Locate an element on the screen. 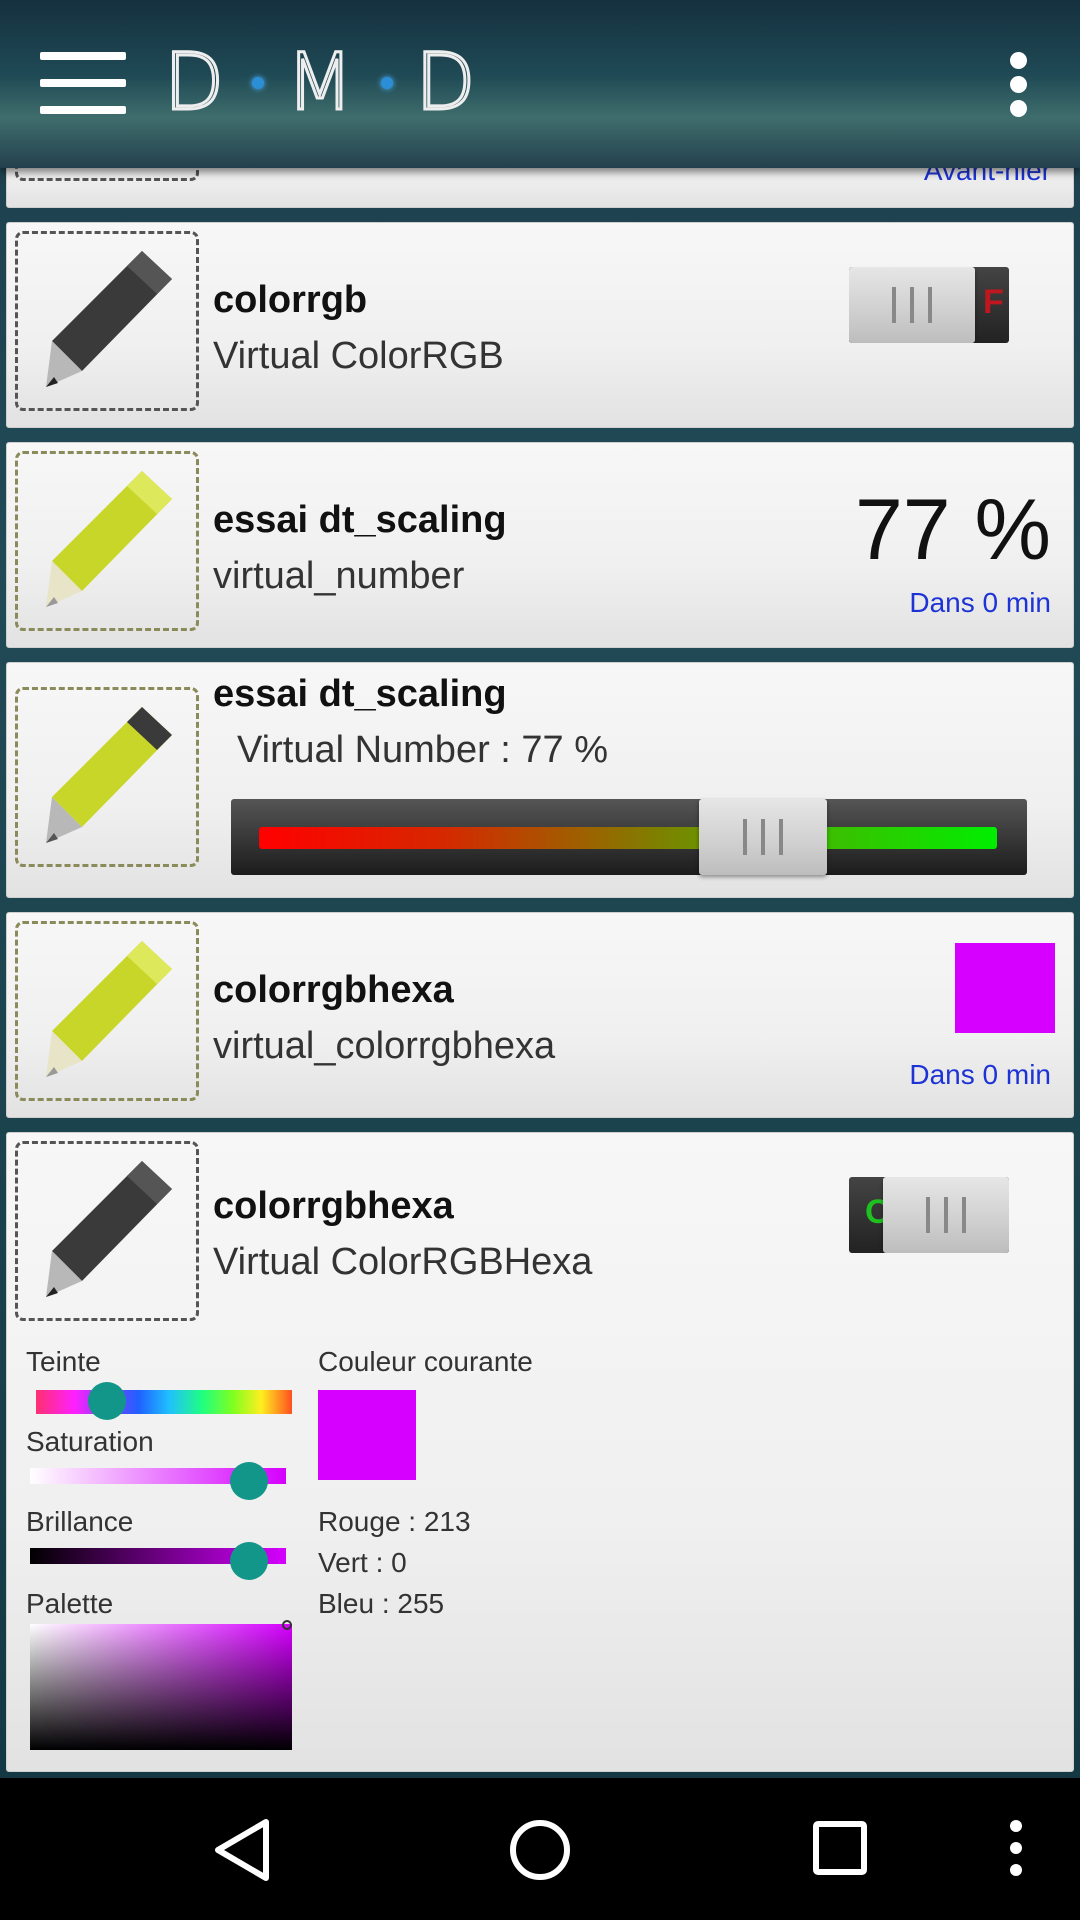 The width and height of the screenshot is (1080, 1920). switch-toggle: O is located at coordinates (929, 1215).